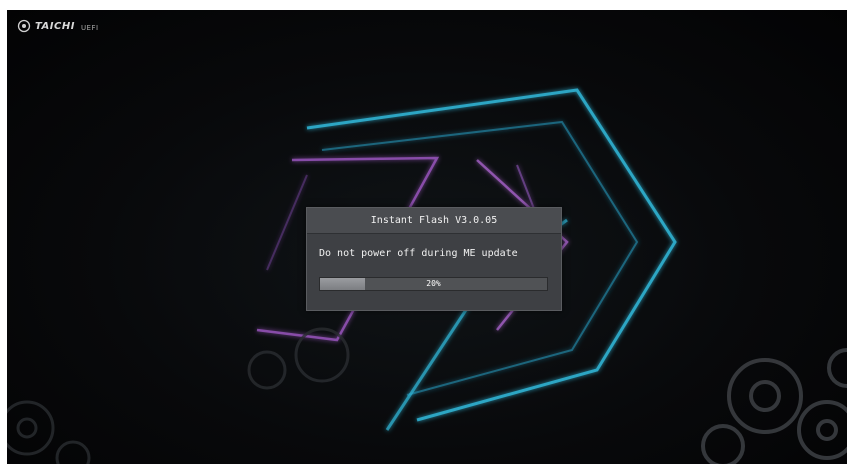 The width and height of the screenshot is (854, 464). What do you see at coordinates (24, 26) in the screenshot?
I see `taichi-gear-logo-icon` at bounding box center [24, 26].